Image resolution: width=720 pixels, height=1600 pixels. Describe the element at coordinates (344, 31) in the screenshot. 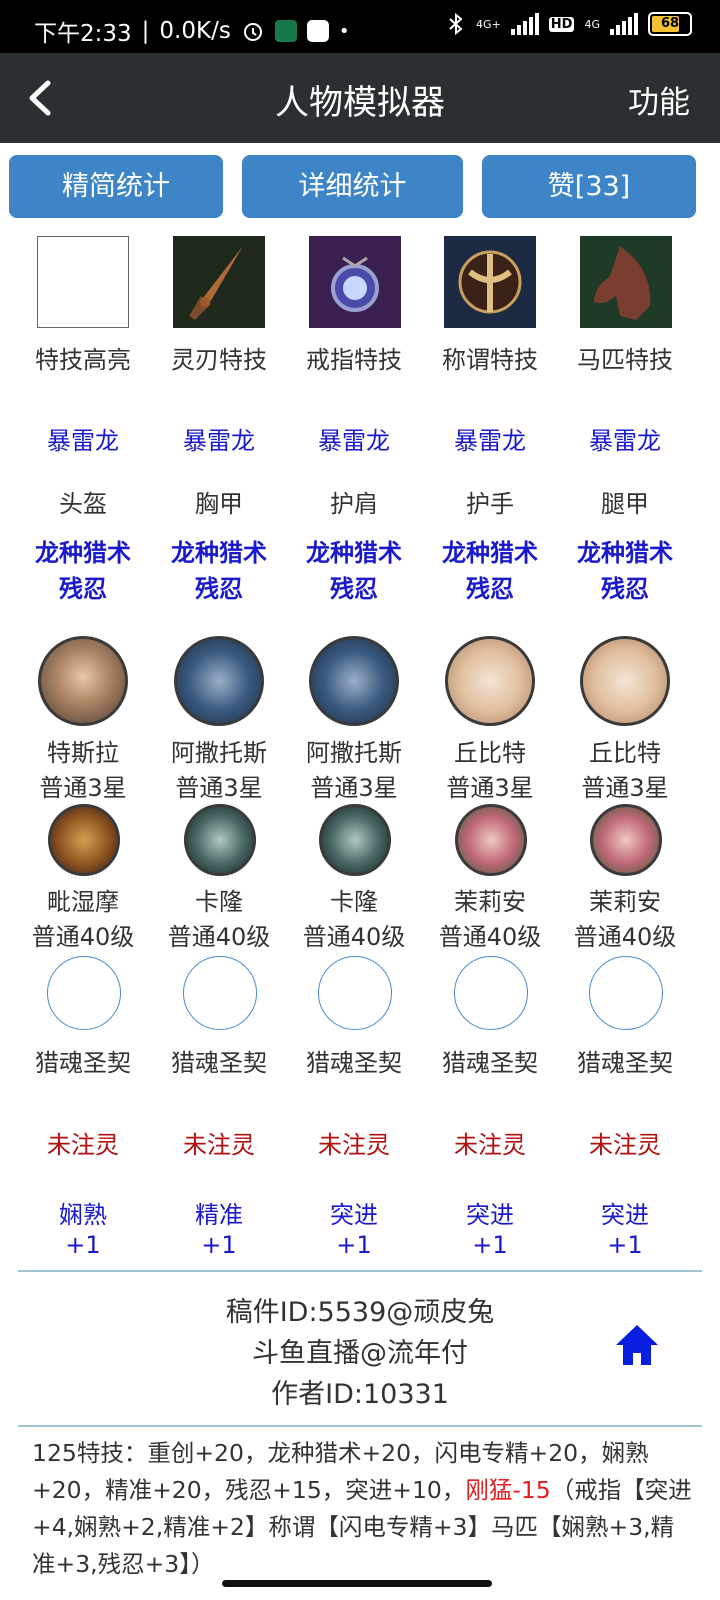

I see `more-notifications-icon: •` at that location.